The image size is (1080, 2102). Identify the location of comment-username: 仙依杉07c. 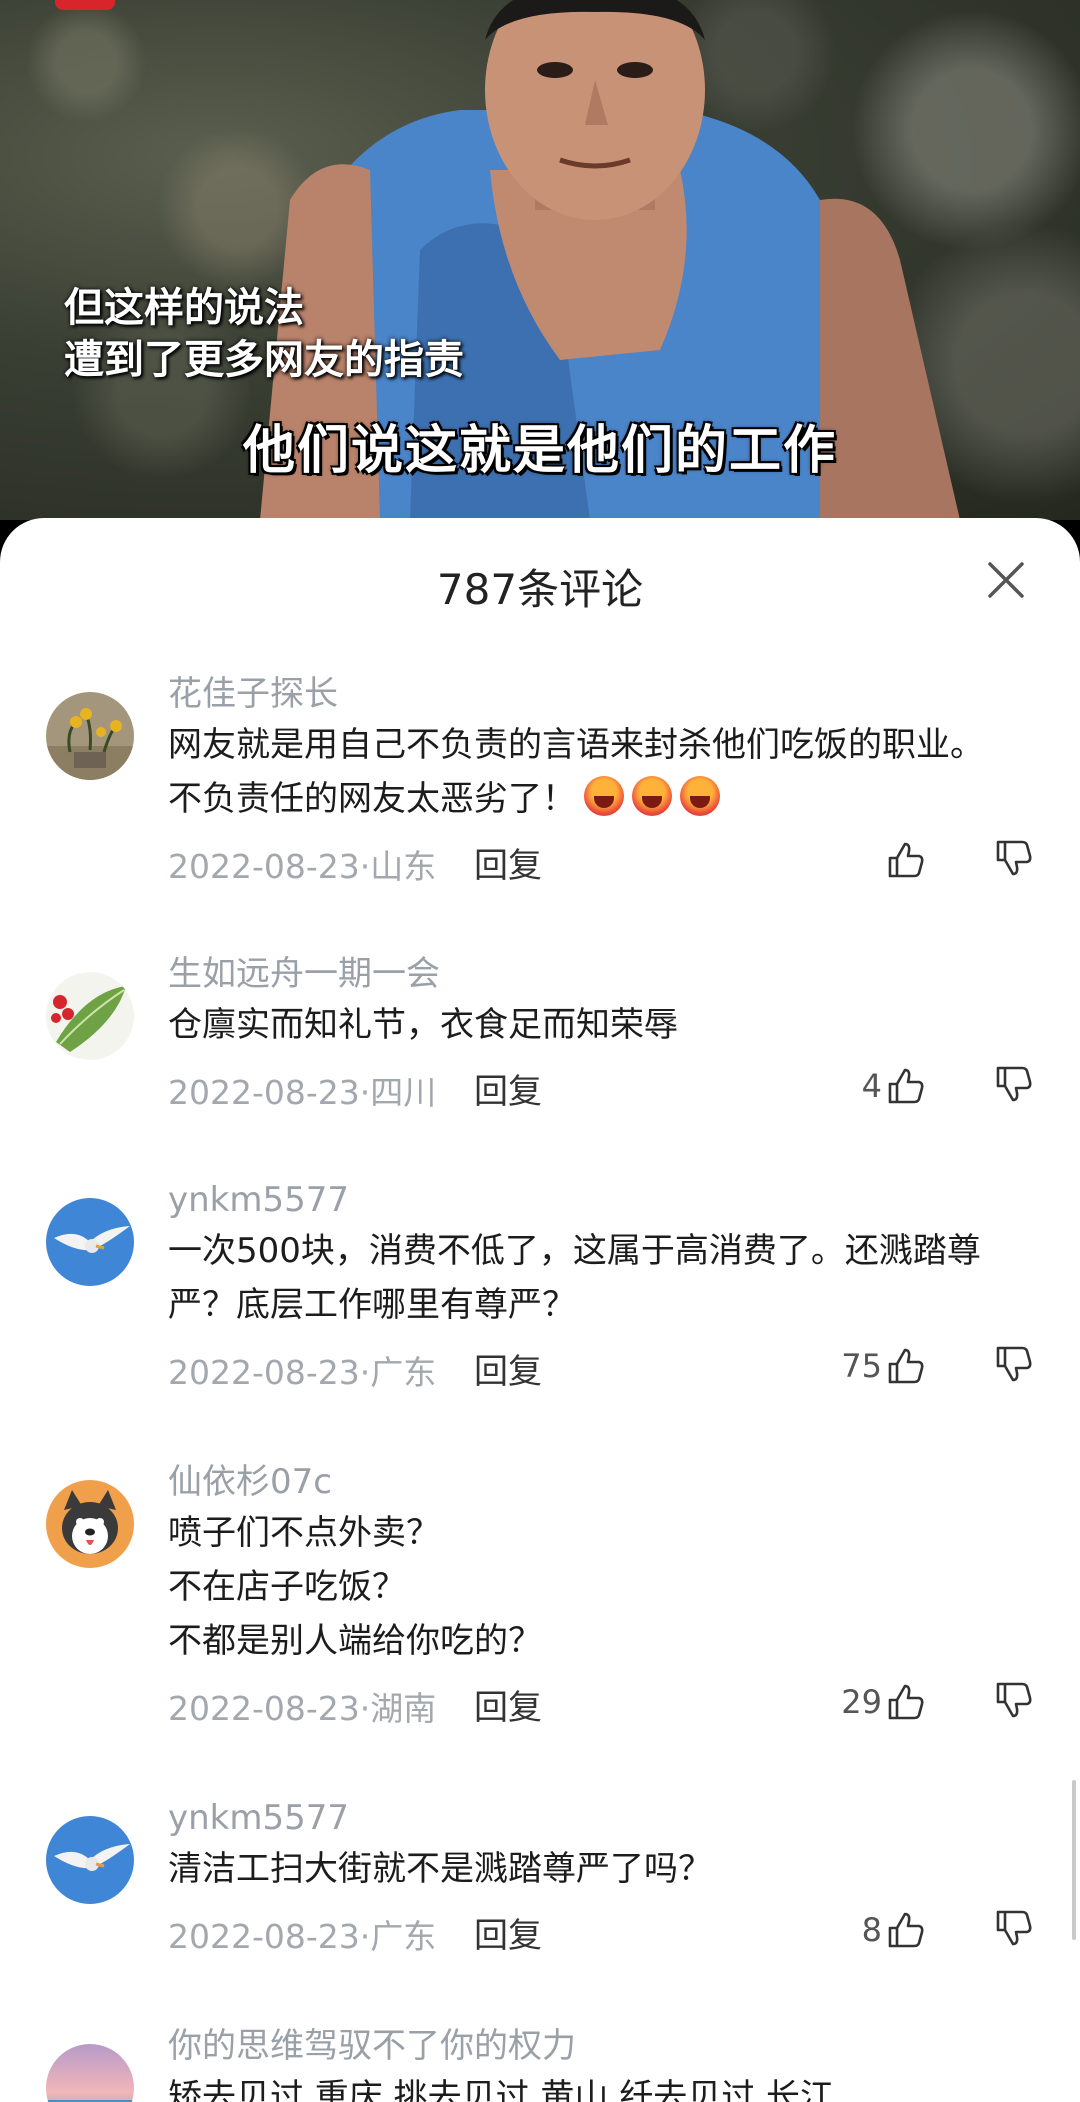
(604, 1482).